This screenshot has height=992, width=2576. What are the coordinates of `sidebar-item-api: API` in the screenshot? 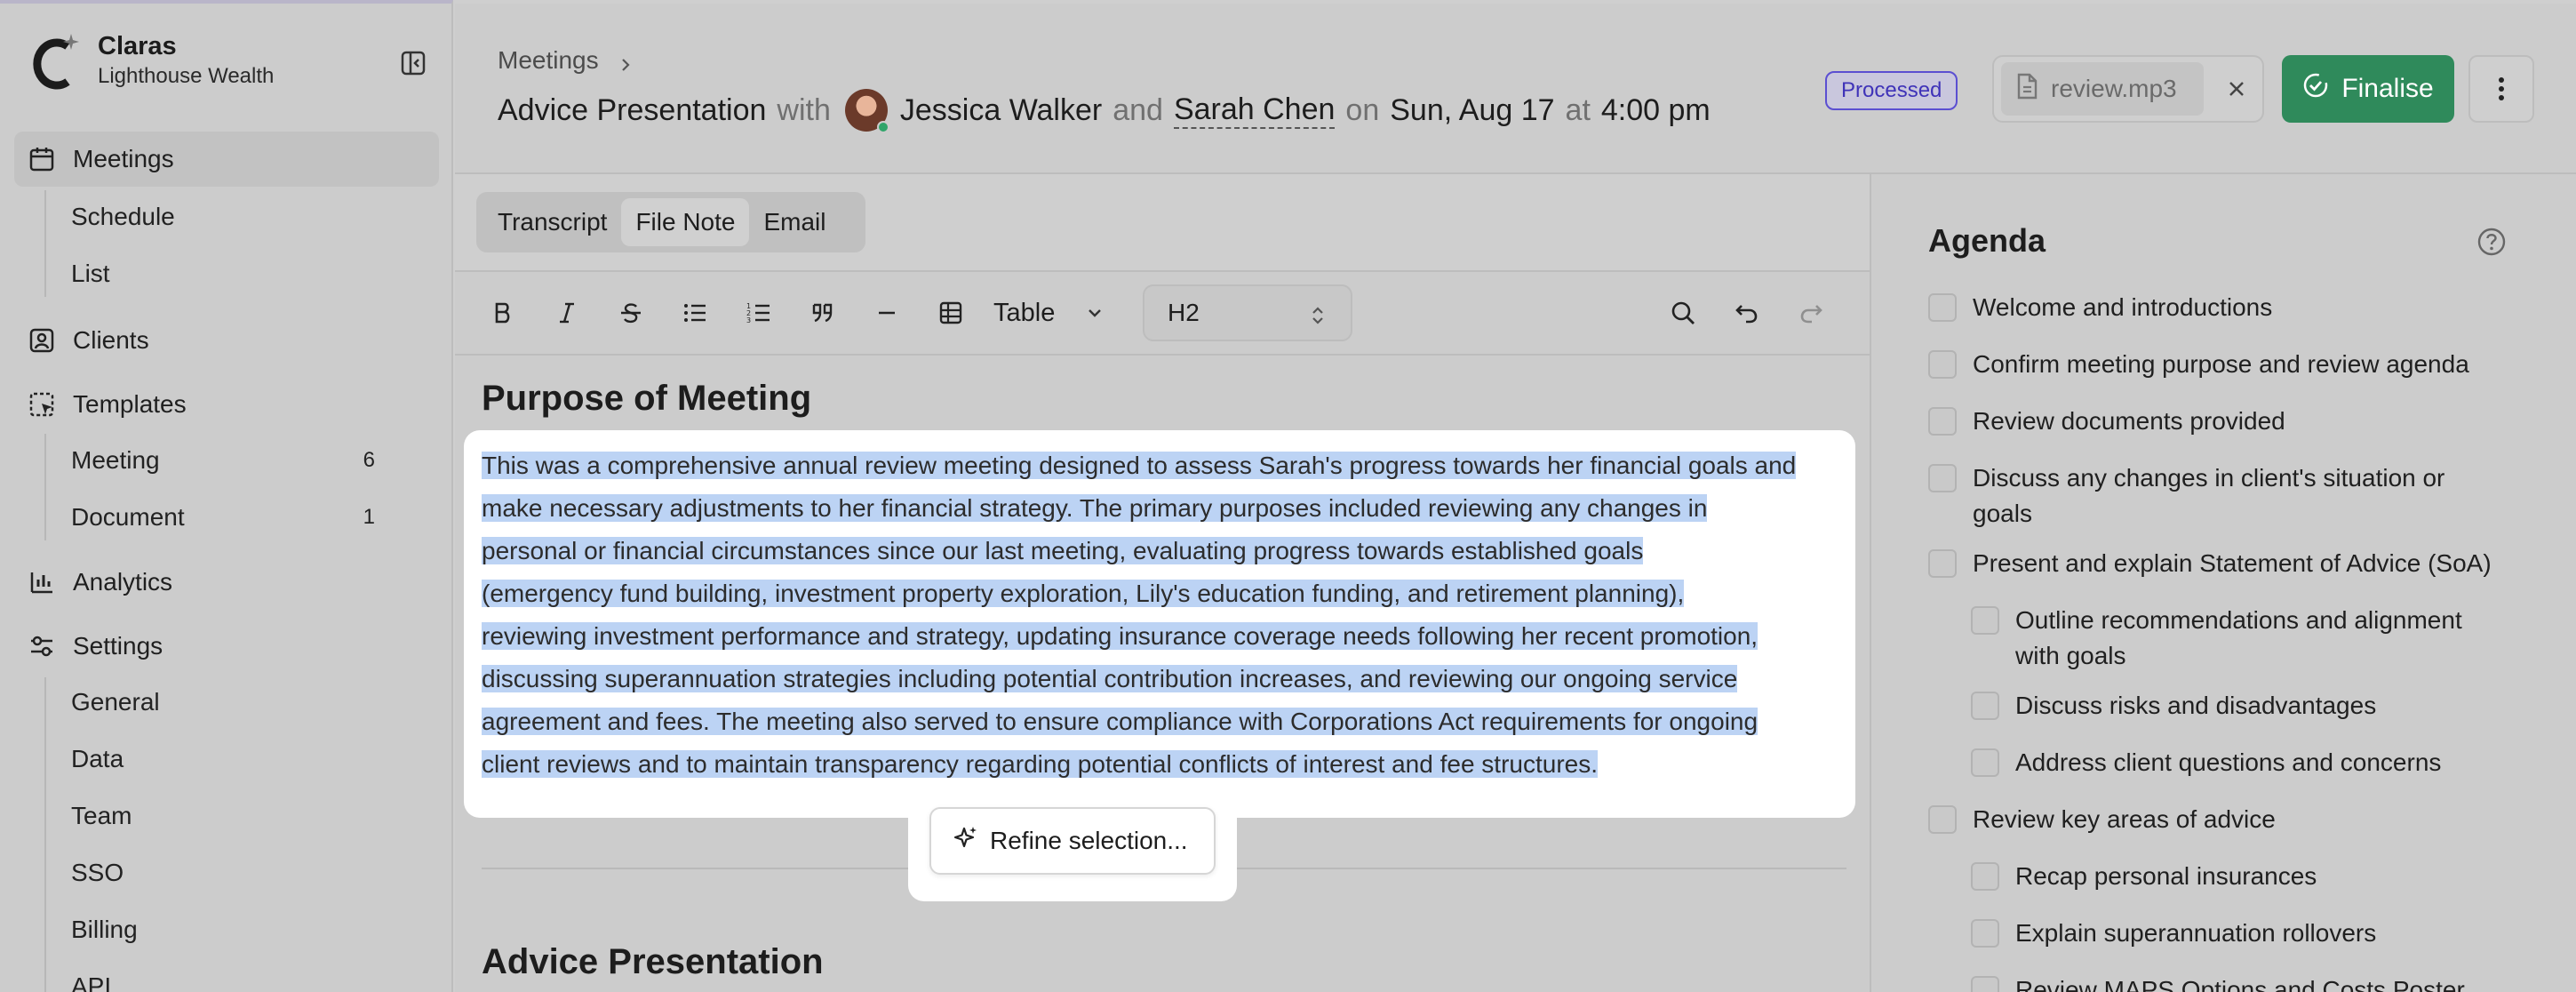 It's located at (231, 977).